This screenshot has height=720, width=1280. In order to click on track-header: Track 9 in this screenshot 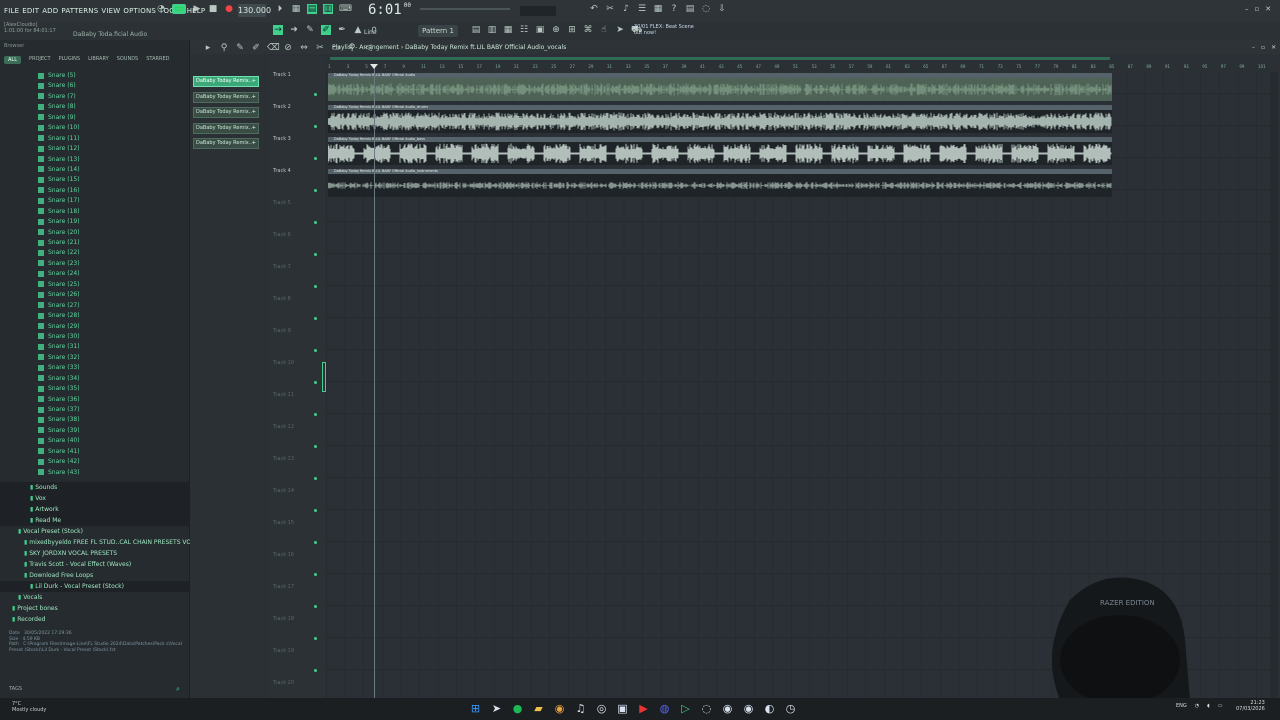, I will do `click(297, 342)`.